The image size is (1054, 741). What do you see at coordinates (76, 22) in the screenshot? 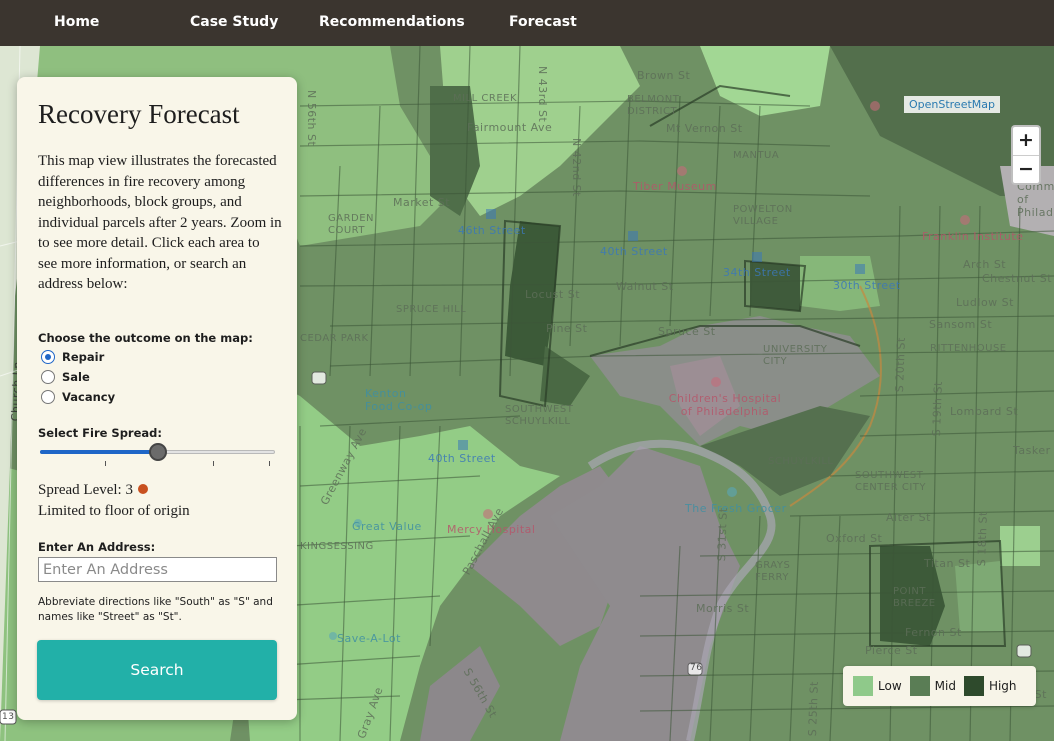
I see `nav-home-link: Home` at bounding box center [76, 22].